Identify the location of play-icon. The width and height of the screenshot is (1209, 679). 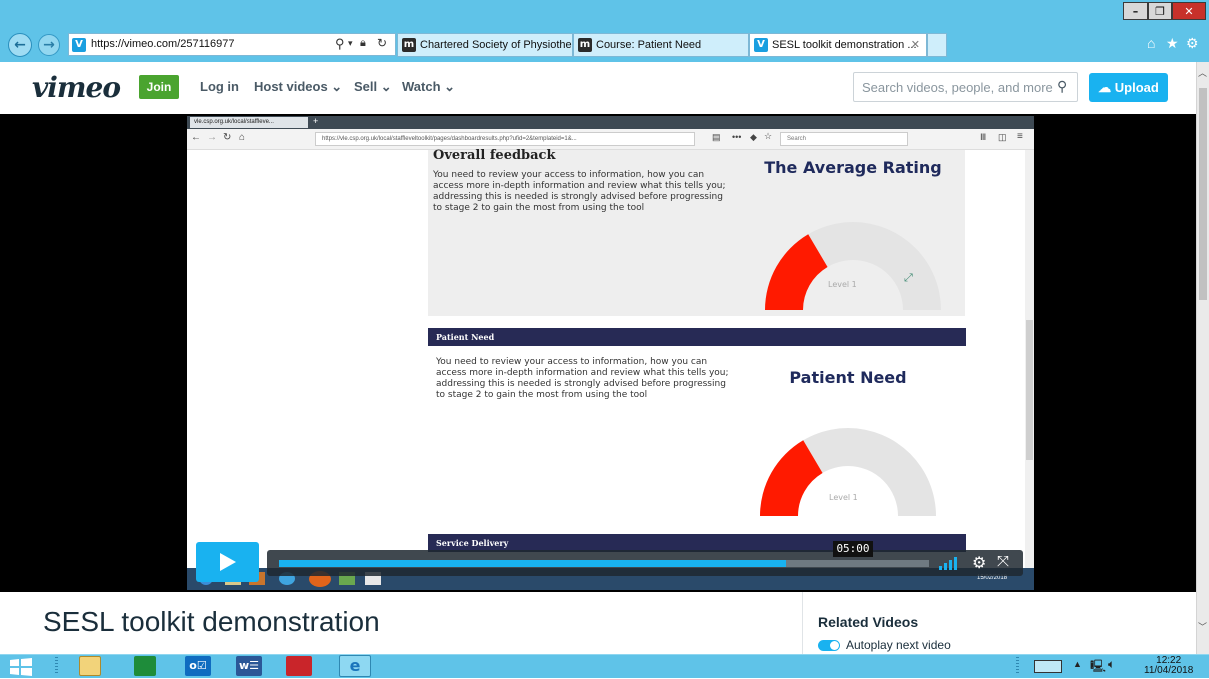
(228, 562).